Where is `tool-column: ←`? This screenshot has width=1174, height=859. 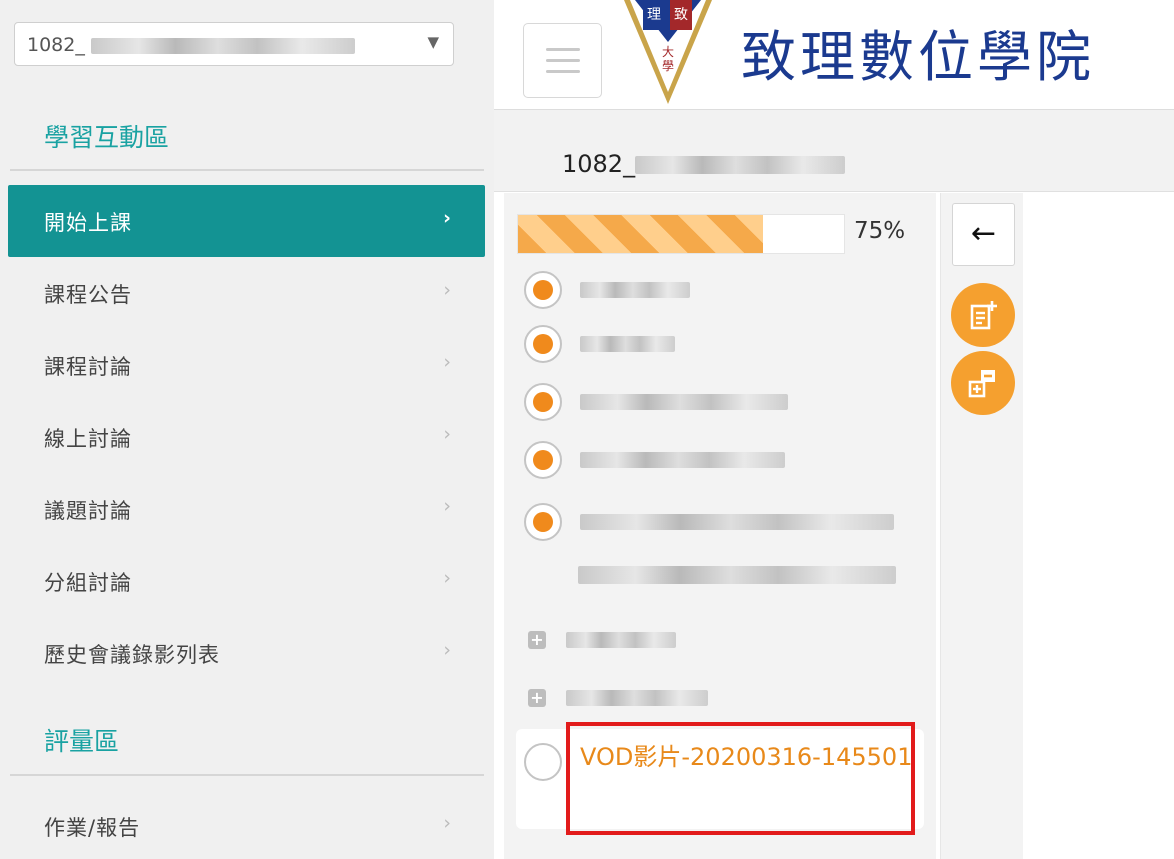
tool-column: ← is located at coordinates (981, 526).